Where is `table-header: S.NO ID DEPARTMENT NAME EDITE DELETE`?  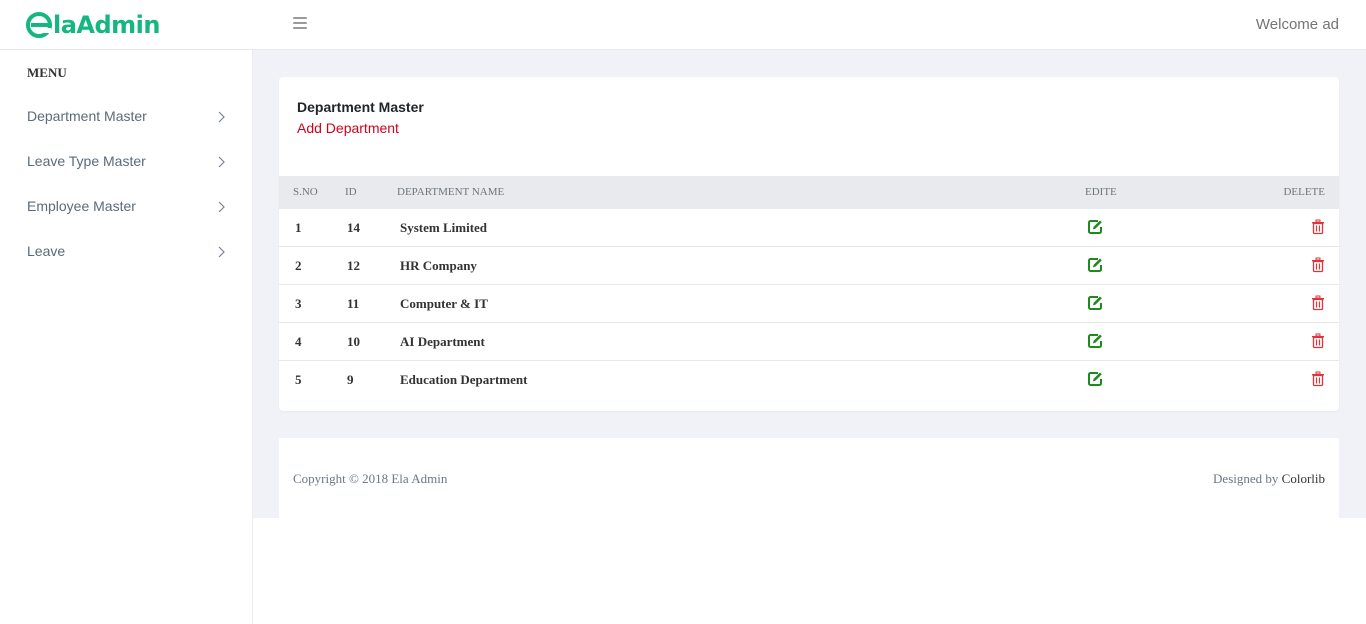
table-header: S.NO ID DEPARTMENT NAME EDITE DELETE is located at coordinates (809, 192).